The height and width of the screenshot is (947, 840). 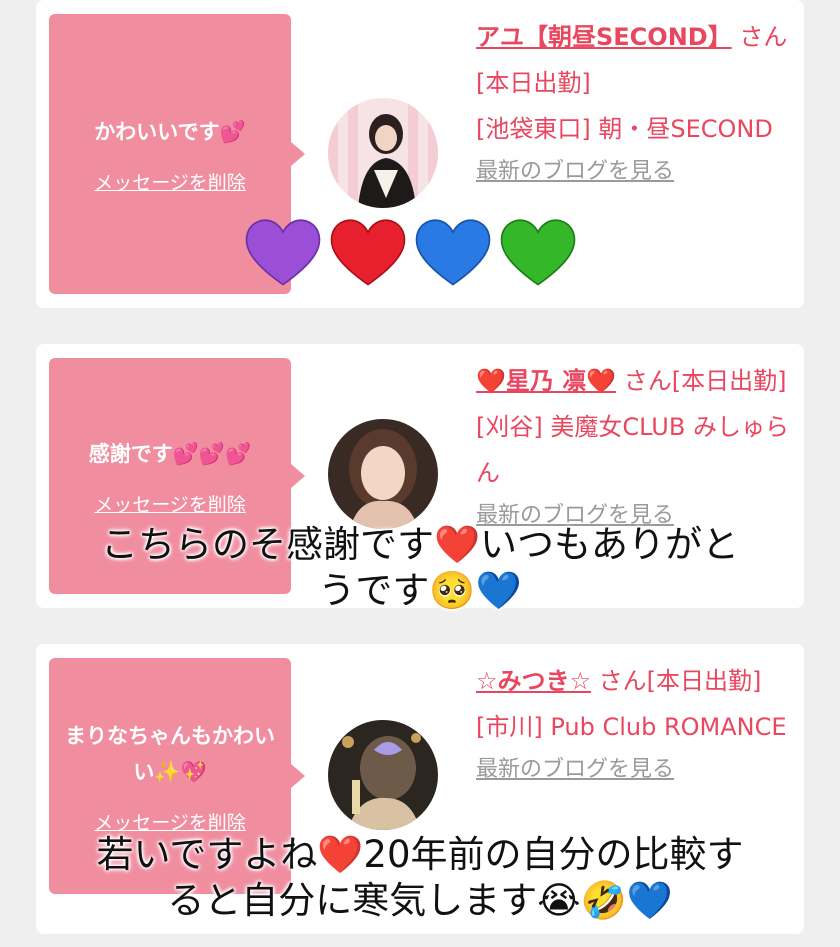 What do you see at coordinates (533, 681) in the screenshot?
I see `cast-name-link: ☆みつき☆` at bounding box center [533, 681].